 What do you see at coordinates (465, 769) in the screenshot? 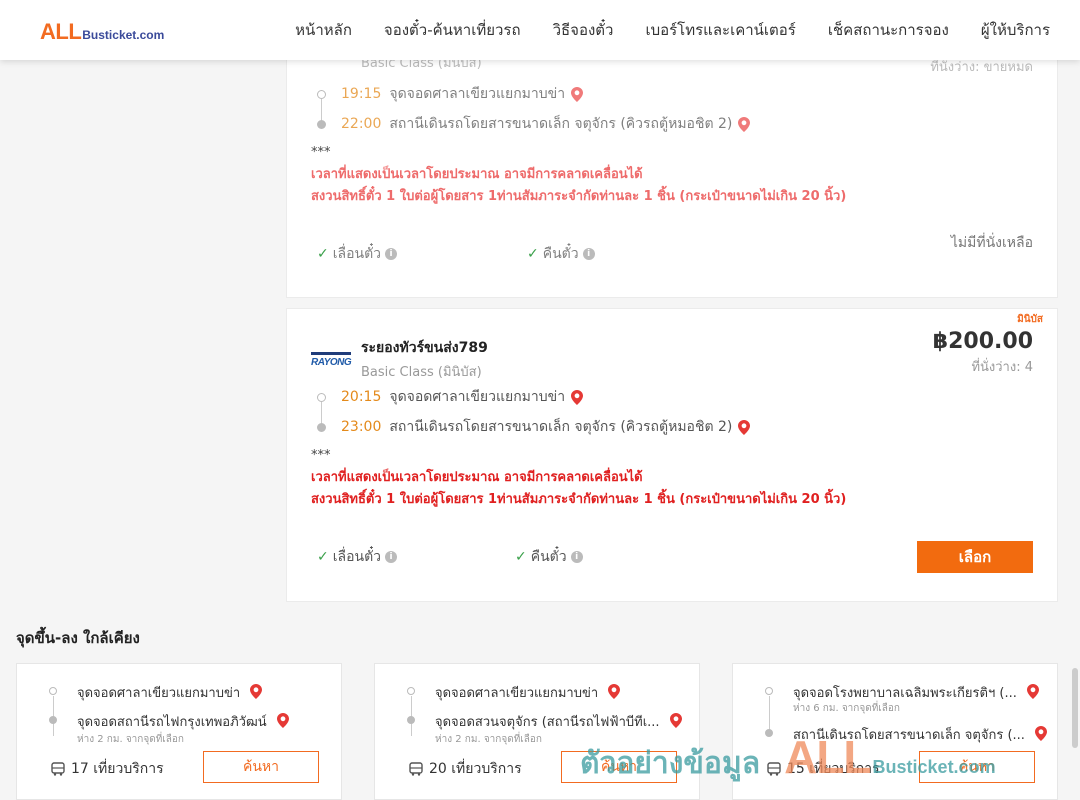
I see `trip-count: 20 เที่ยวบริการ` at bounding box center [465, 769].